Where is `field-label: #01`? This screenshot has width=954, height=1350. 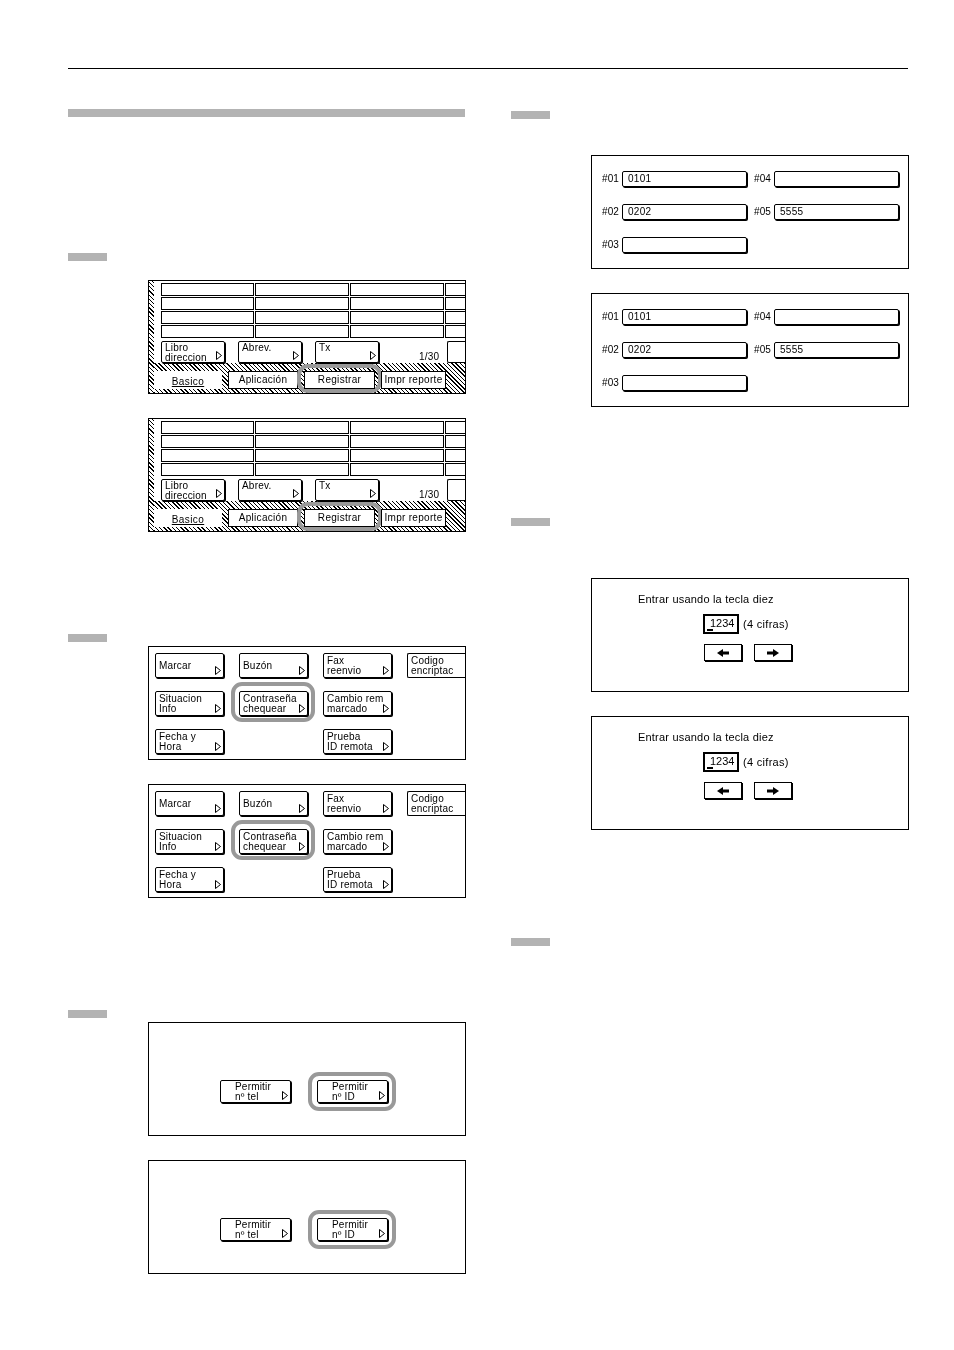
field-label: #01 is located at coordinates (611, 179).